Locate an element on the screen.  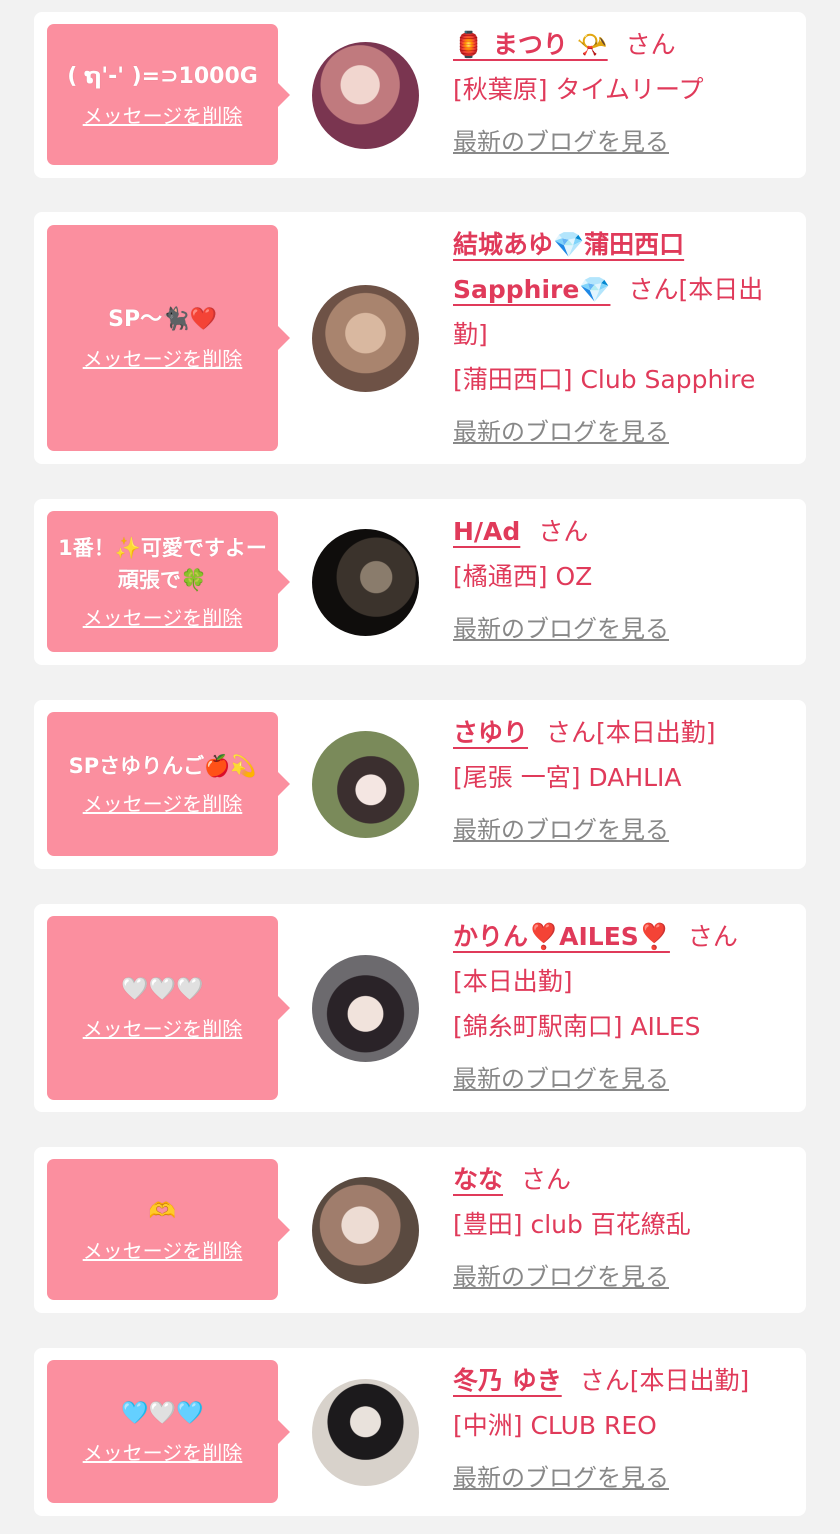
message-text: SPさゆりんご🍎💫 is located at coordinates (162, 766).